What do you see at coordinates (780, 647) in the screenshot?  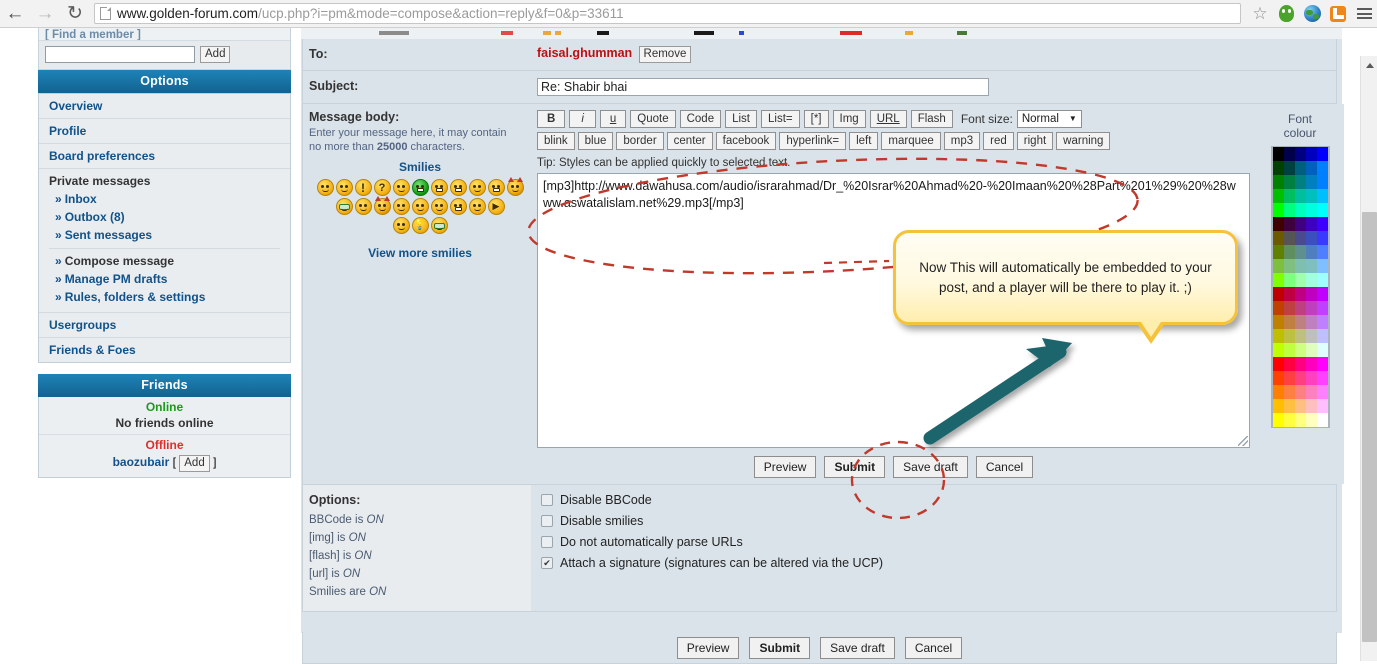 I see `footer-submit-button: Submit` at bounding box center [780, 647].